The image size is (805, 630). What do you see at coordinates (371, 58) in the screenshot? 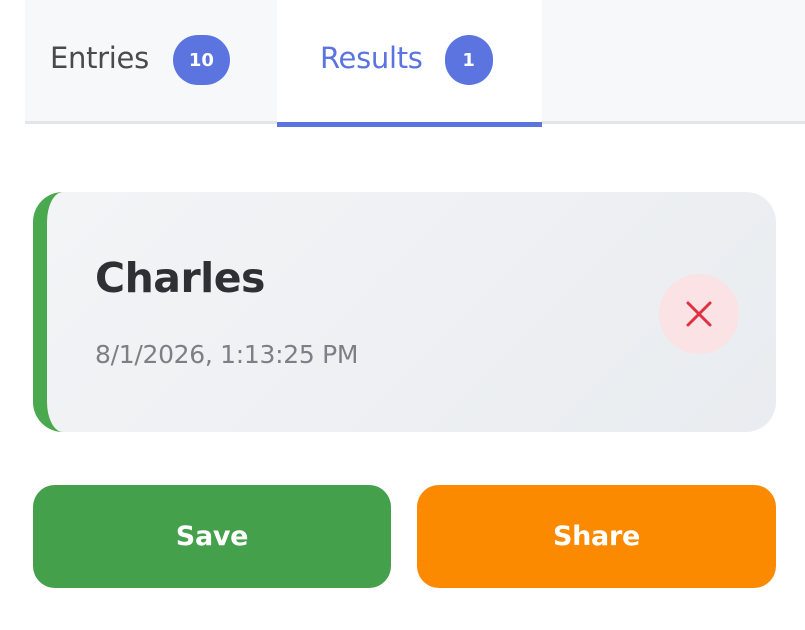
I see `tab-results-label: Results` at bounding box center [371, 58].